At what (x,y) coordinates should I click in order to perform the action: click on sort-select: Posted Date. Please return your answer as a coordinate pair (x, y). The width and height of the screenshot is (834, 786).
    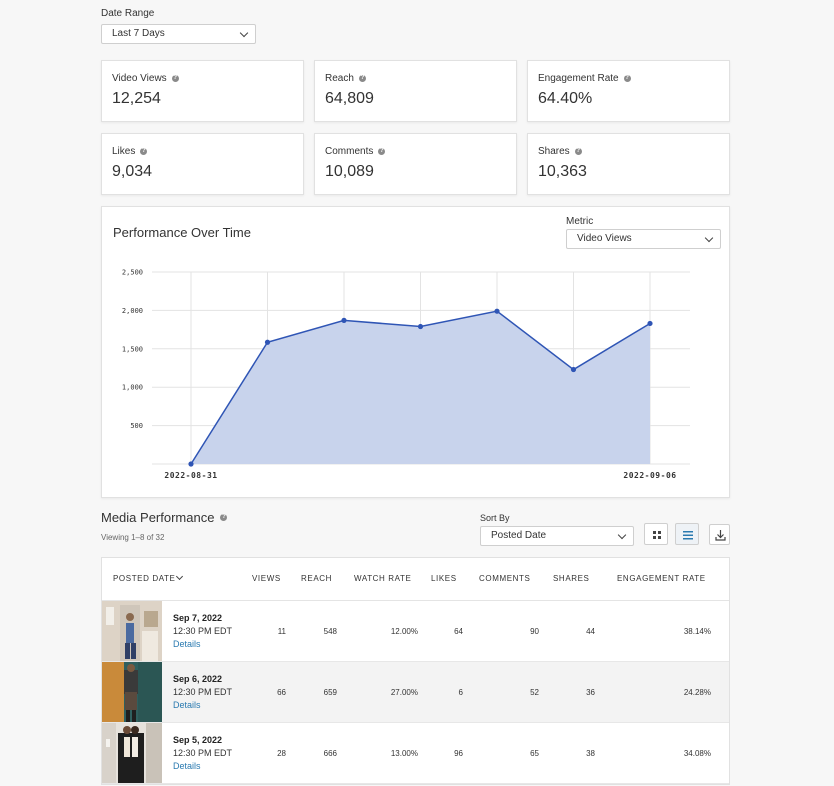
    Looking at the image, I should click on (557, 536).